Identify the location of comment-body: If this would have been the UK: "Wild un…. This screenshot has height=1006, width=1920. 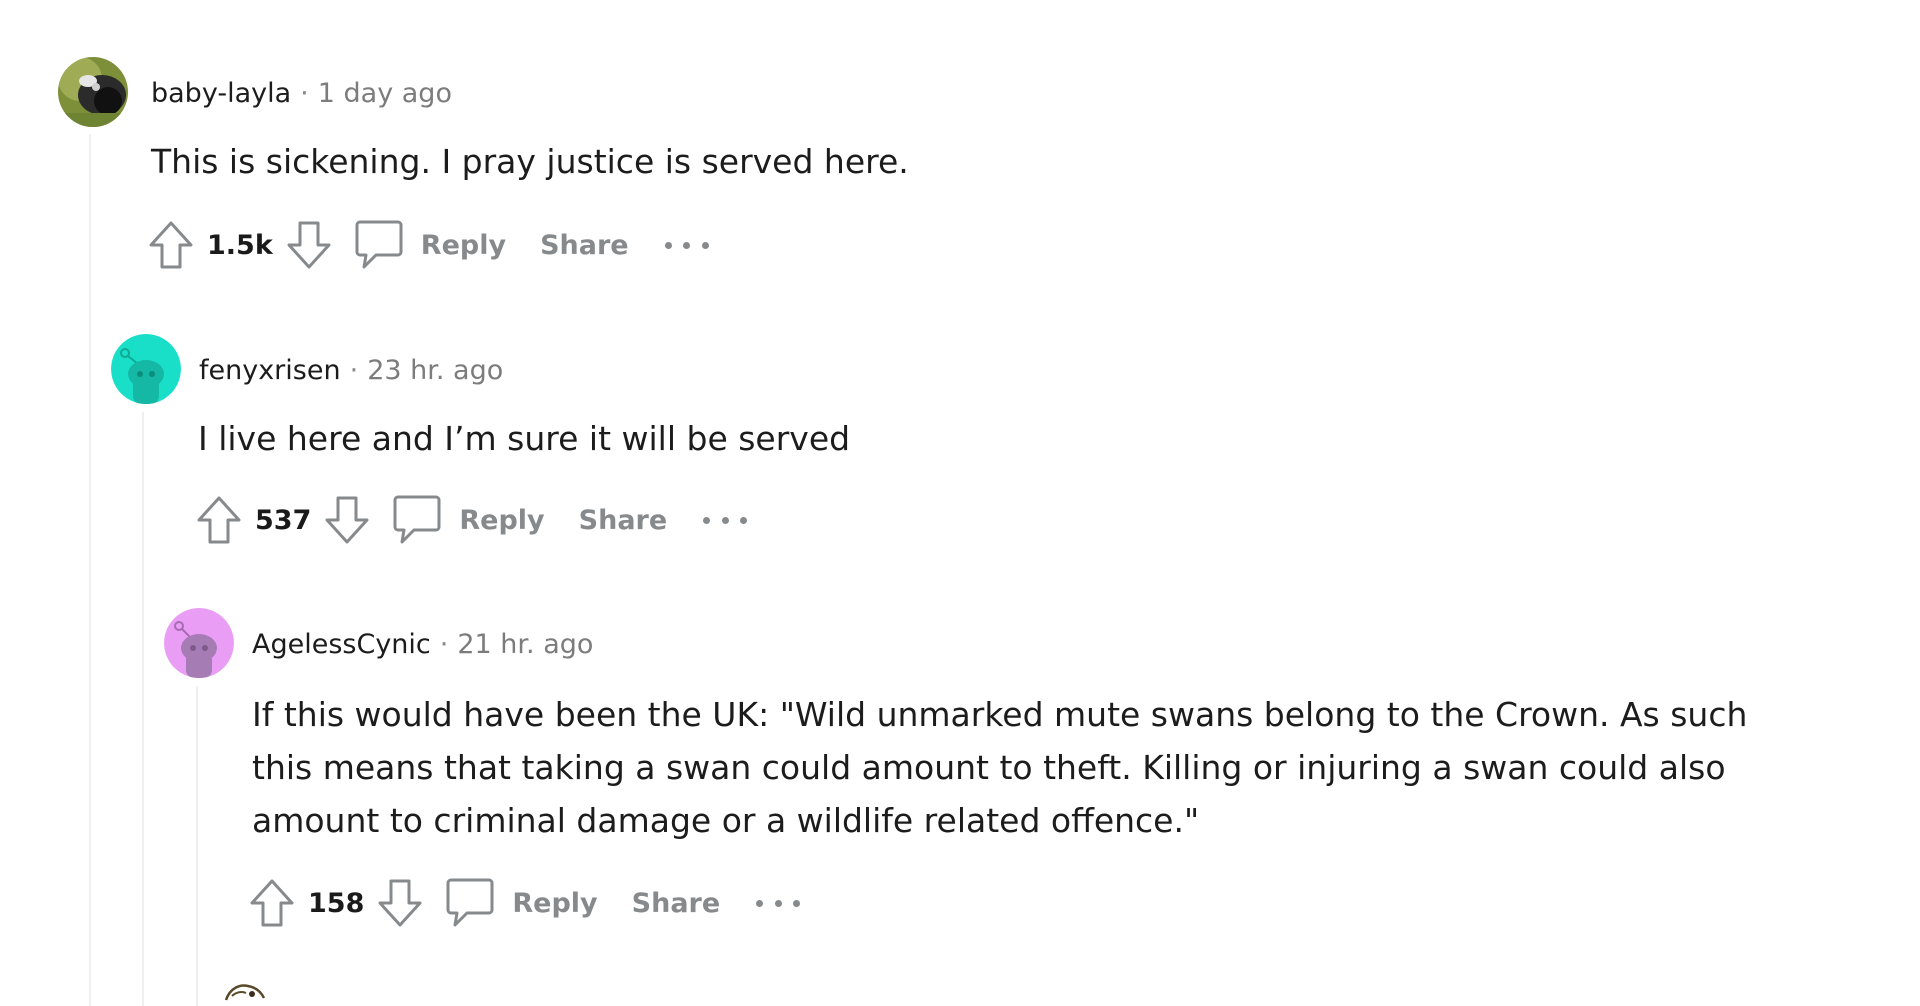
(999, 767).